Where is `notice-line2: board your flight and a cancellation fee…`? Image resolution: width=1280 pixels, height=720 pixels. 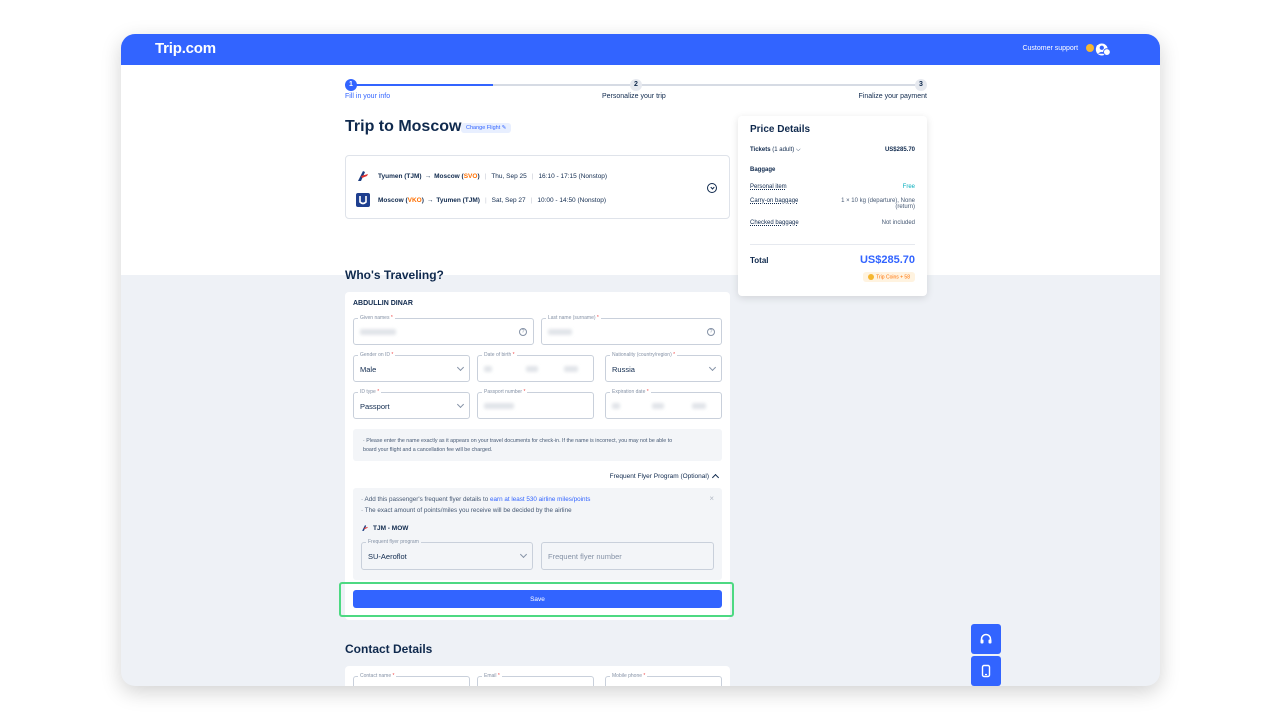
notice-line2: board your flight and a cancellation fee… is located at coordinates (428, 450).